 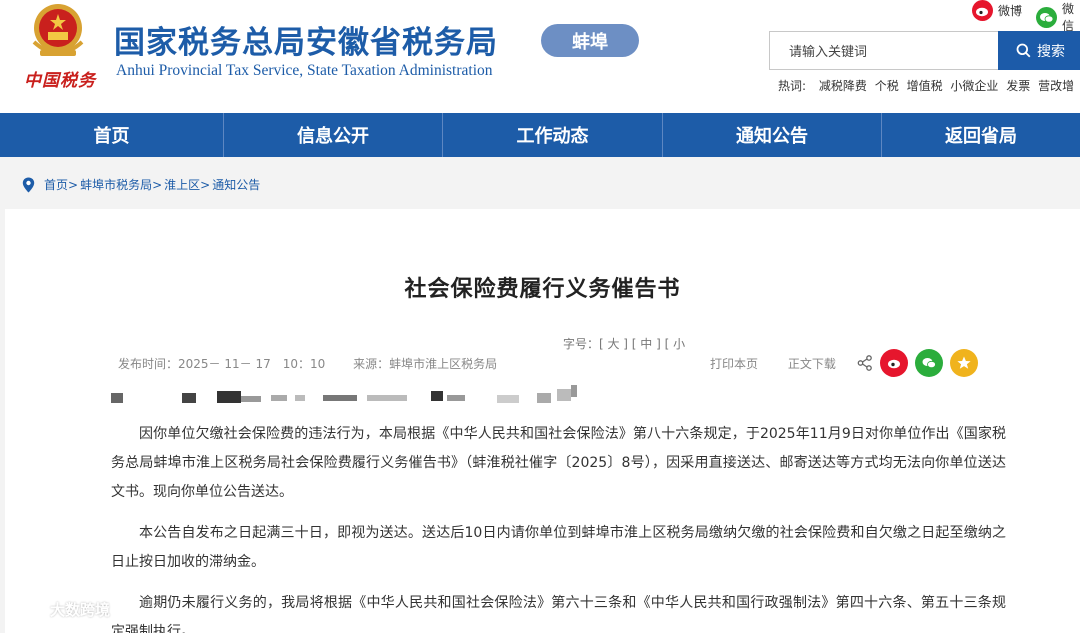 I want to click on main-nav: 首页 信息公开 工作动态 通知公告 返回省局, so click(x=540, y=135).